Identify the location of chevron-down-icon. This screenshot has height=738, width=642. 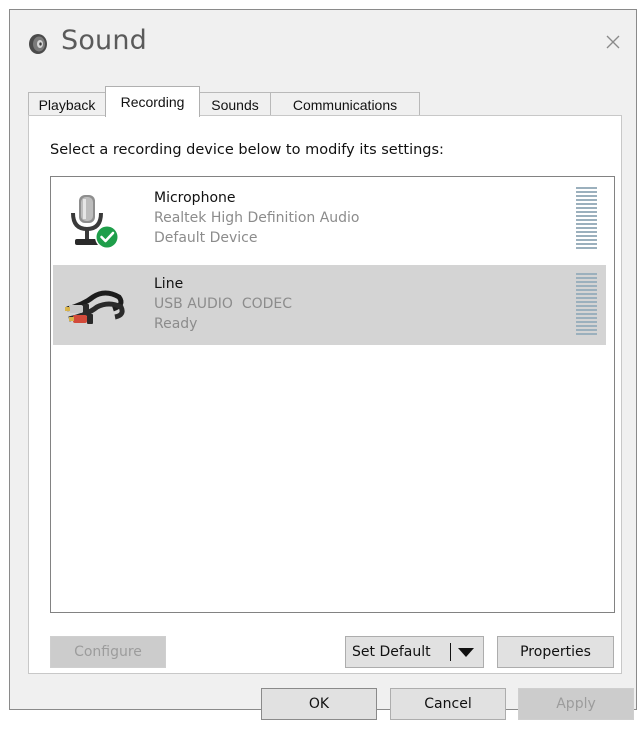
(466, 652).